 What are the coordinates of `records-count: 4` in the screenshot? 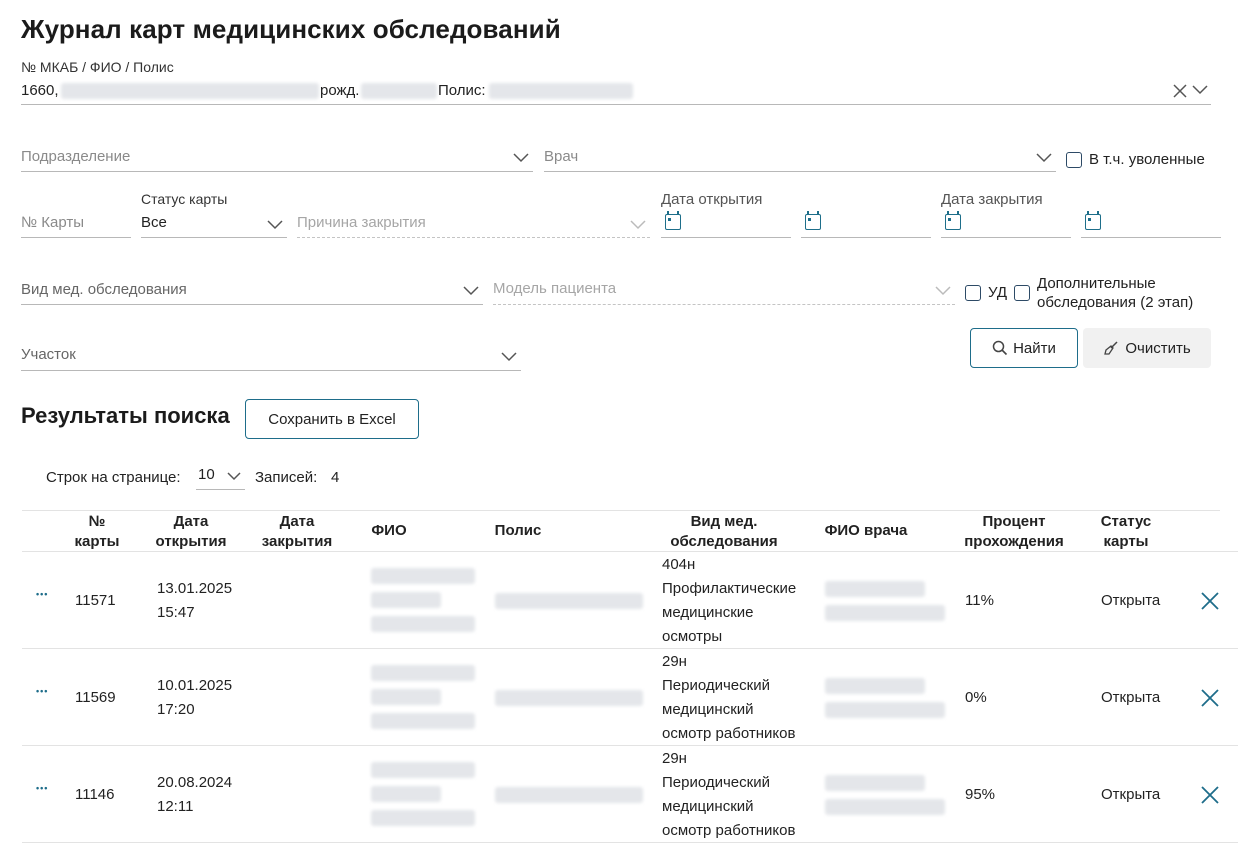 It's located at (335, 477).